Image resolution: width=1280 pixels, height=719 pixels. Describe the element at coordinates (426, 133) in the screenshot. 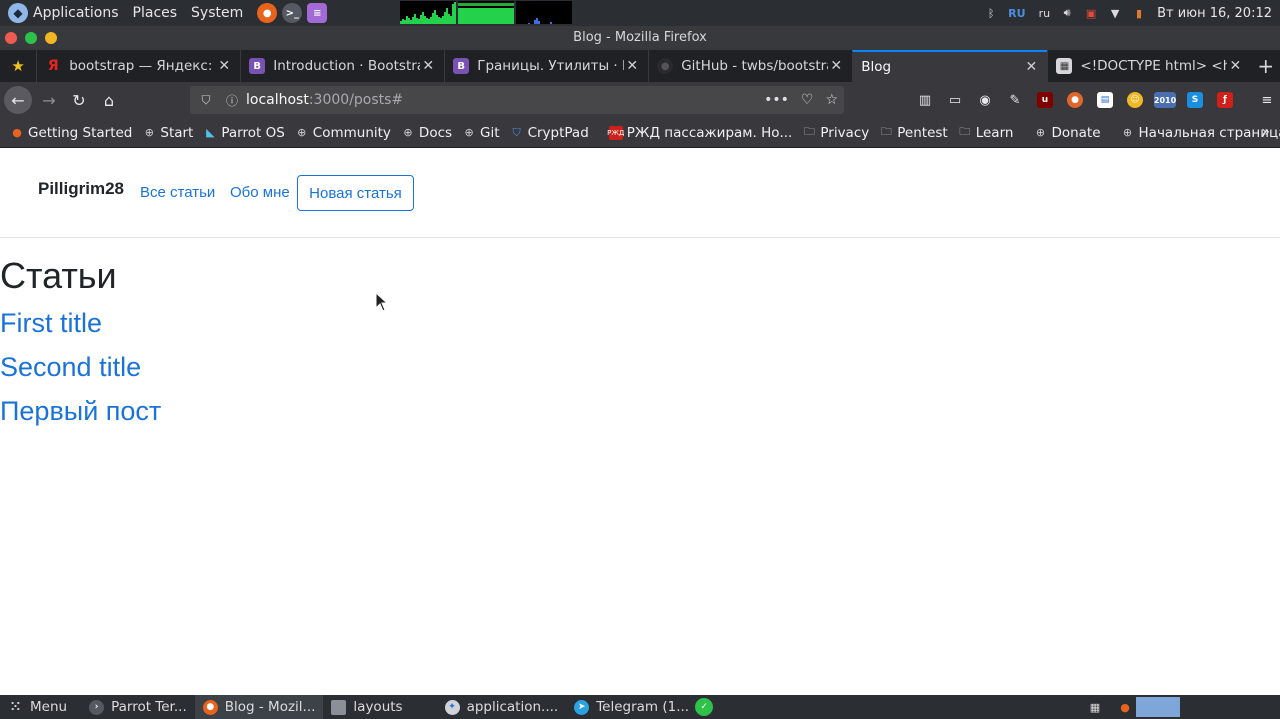

I see `bookmark-docs: ⊕ Docs` at that location.